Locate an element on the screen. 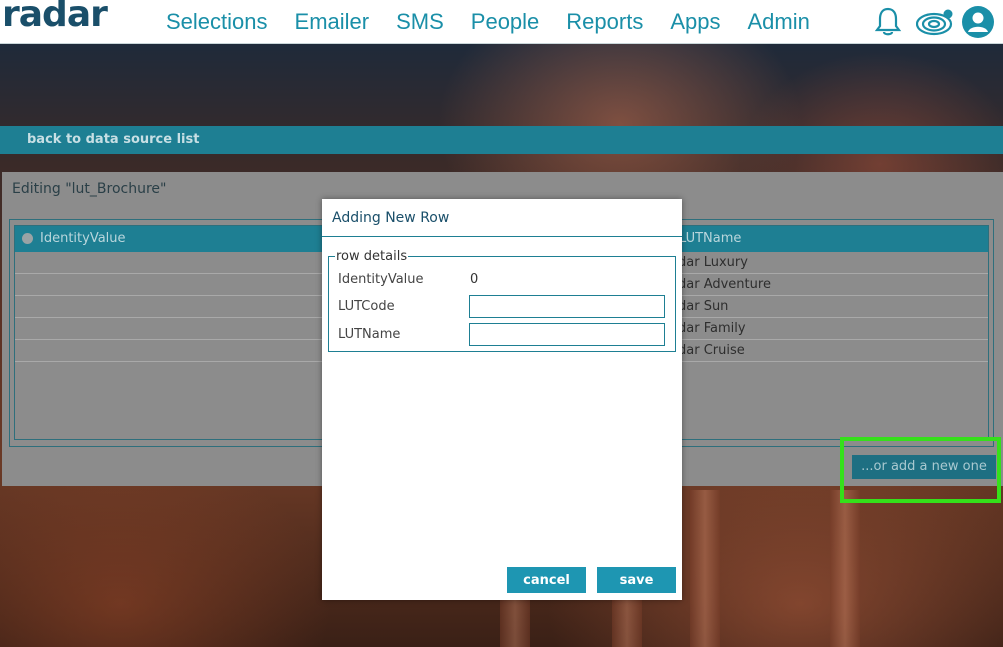  nav-apps: Apps is located at coordinates (695, 22).